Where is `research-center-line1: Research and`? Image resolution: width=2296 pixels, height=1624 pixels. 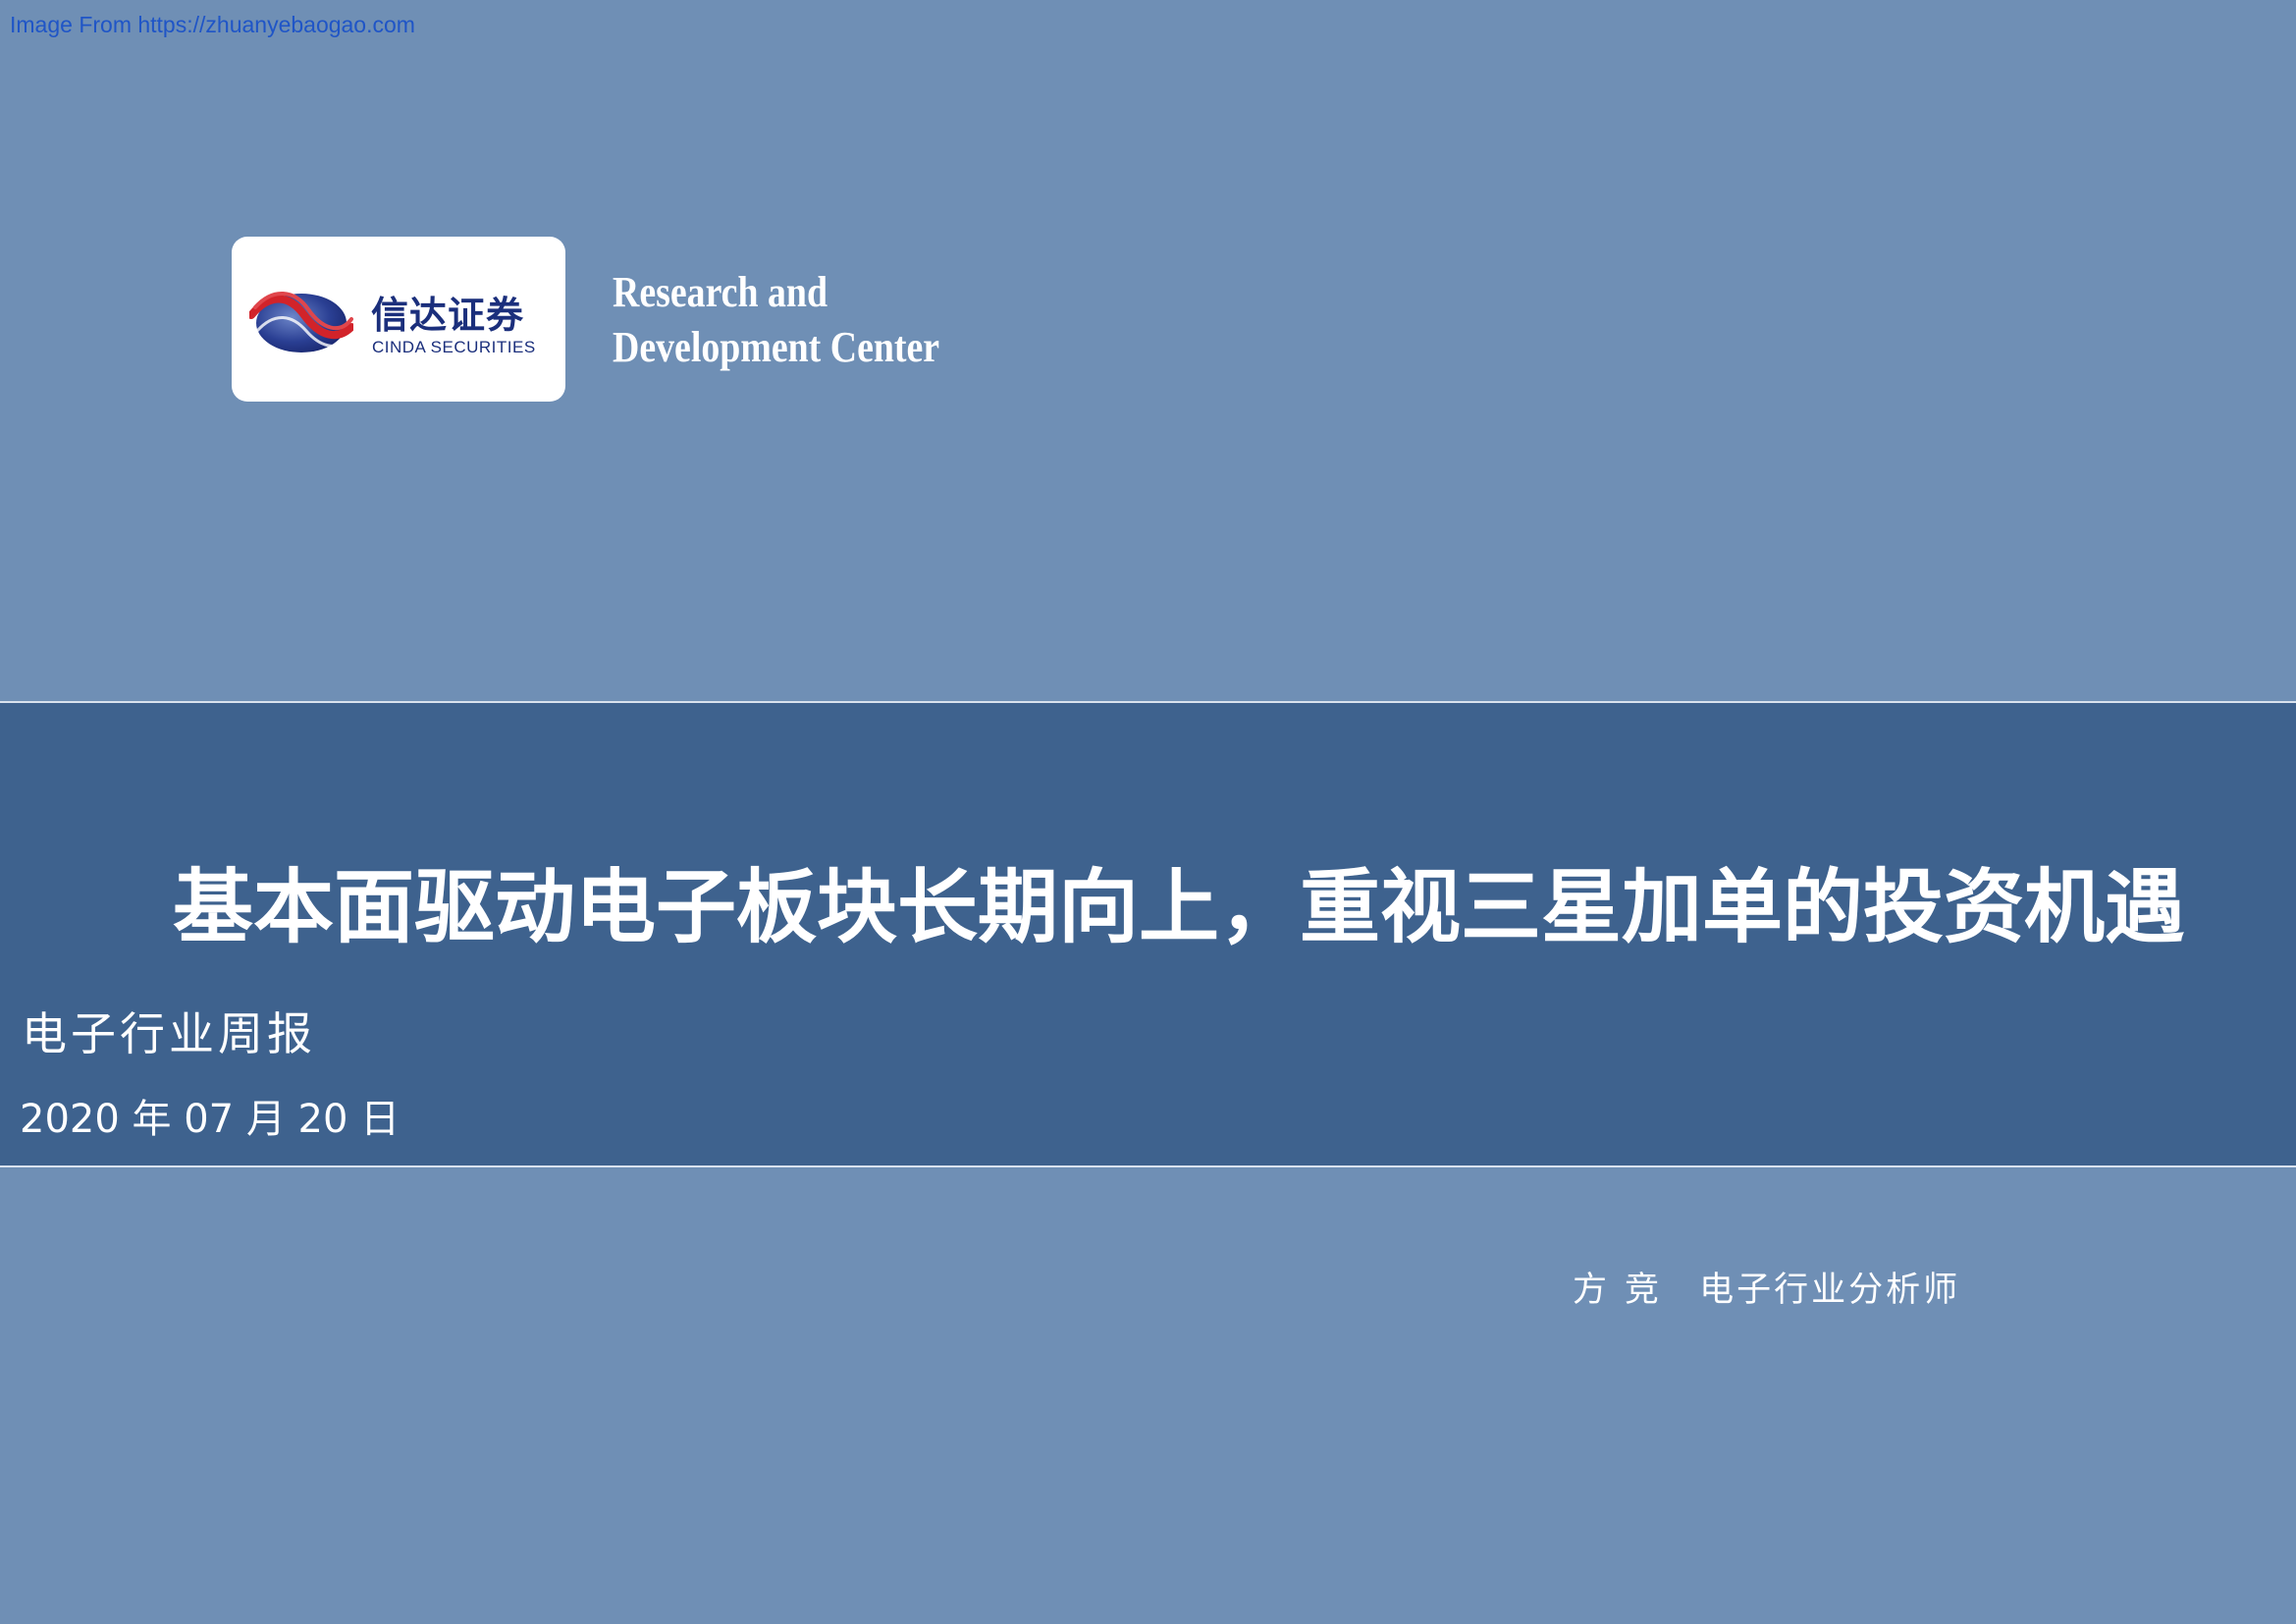
research-center-line1: Research and is located at coordinates (721, 292).